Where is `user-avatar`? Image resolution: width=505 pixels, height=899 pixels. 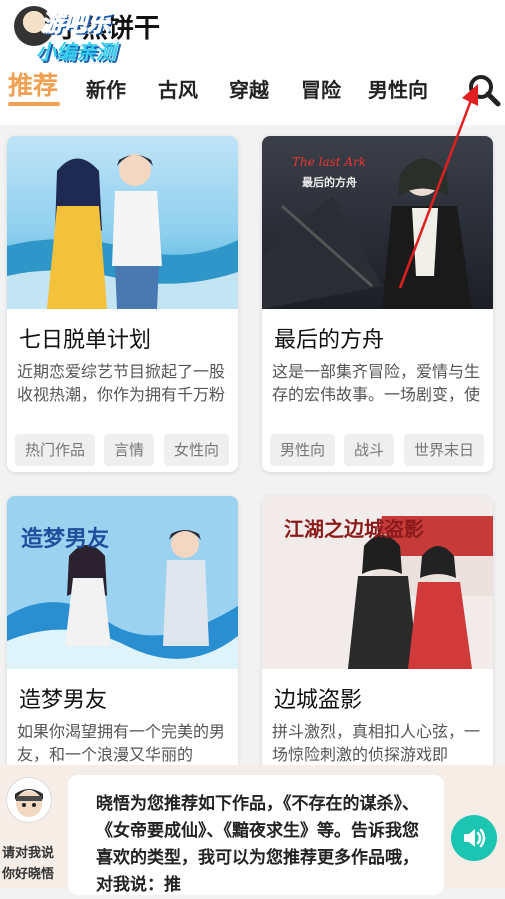
user-avatar is located at coordinates (34, 26).